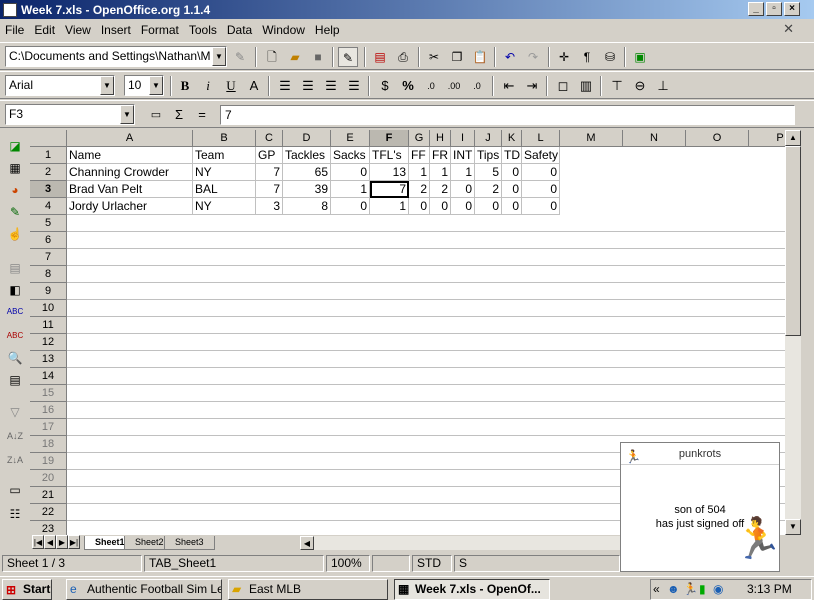 This screenshot has width=814, height=600. I want to click on prev-sheet-icon: ◀, so click(50, 542).